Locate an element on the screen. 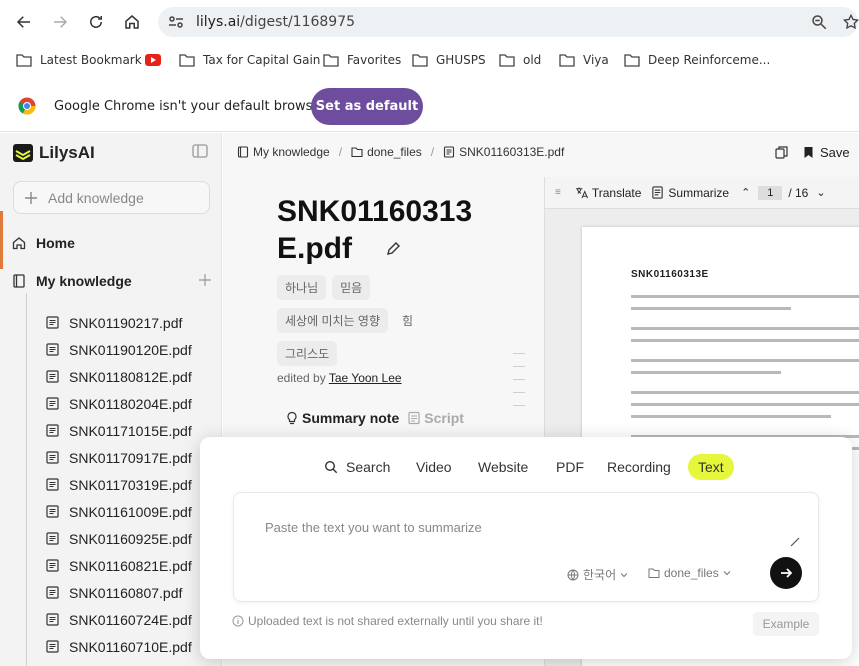  list-item: SNK01180812E.pdf is located at coordinates (133, 376).